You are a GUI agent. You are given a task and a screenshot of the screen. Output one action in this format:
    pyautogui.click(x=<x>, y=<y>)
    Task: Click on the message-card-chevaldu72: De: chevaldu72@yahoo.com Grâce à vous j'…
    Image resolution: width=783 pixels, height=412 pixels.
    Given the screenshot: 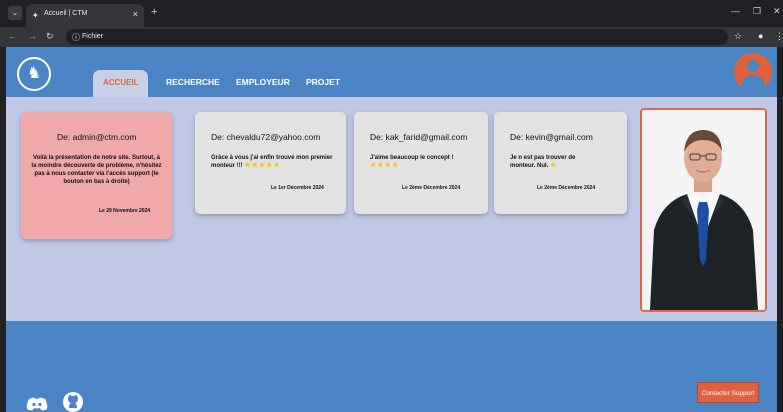 What is the action you would take?
    pyautogui.click(x=270, y=163)
    